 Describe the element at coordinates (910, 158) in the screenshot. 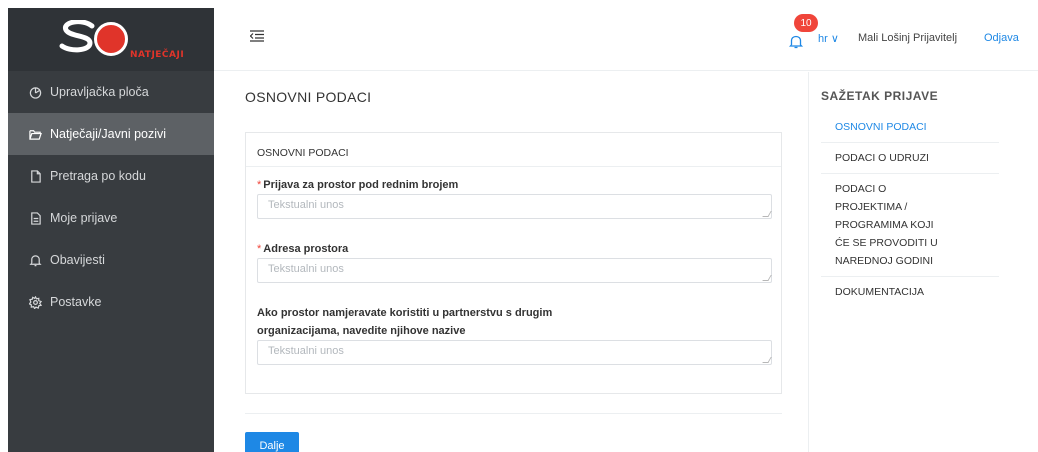

I see `summary-item-association-data: PODACI O UDRUZI` at that location.